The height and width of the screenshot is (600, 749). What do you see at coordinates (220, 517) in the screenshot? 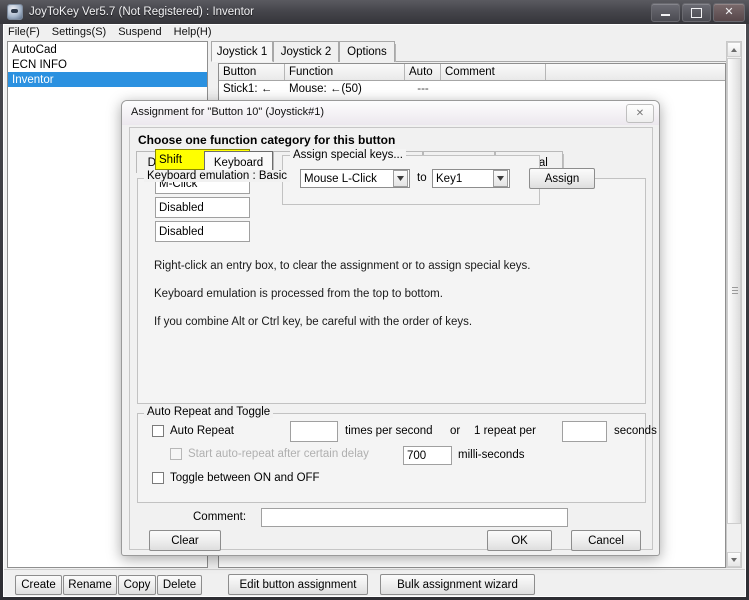
I see `comment-label: Comment:` at bounding box center [220, 517].